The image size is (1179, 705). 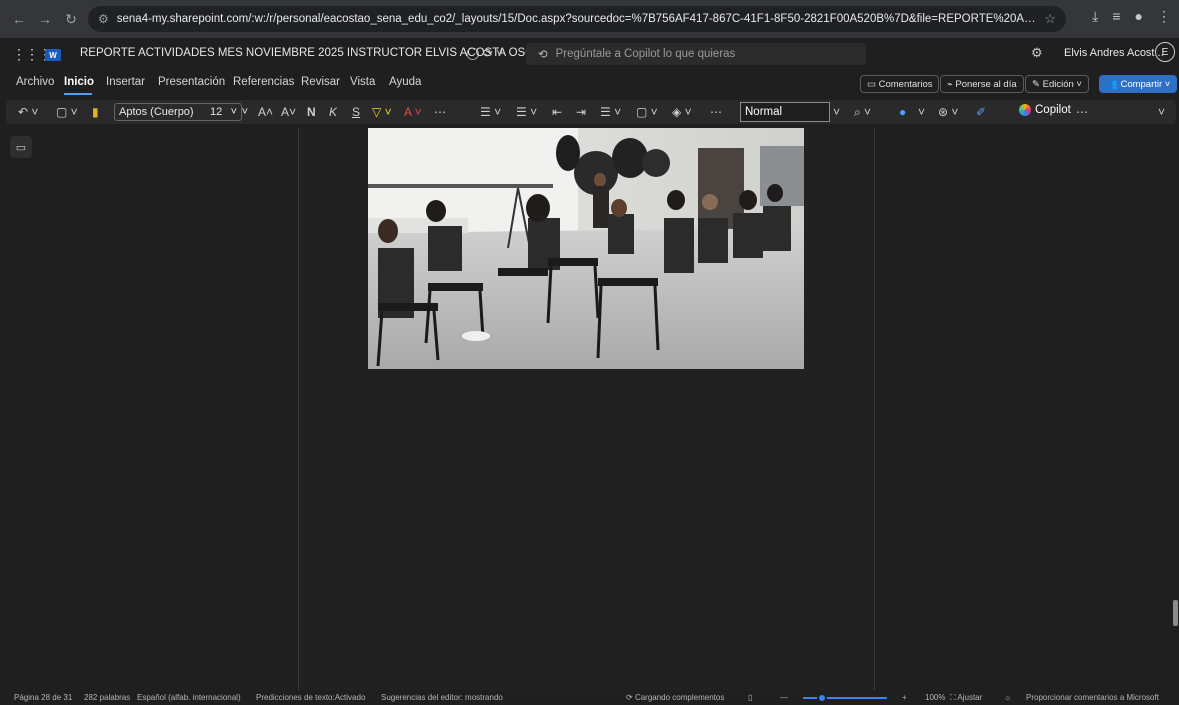 What do you see at coordinates (1165, 52) in the screenshot?
I see `avatar: E` at bounding box center [1165, 52].